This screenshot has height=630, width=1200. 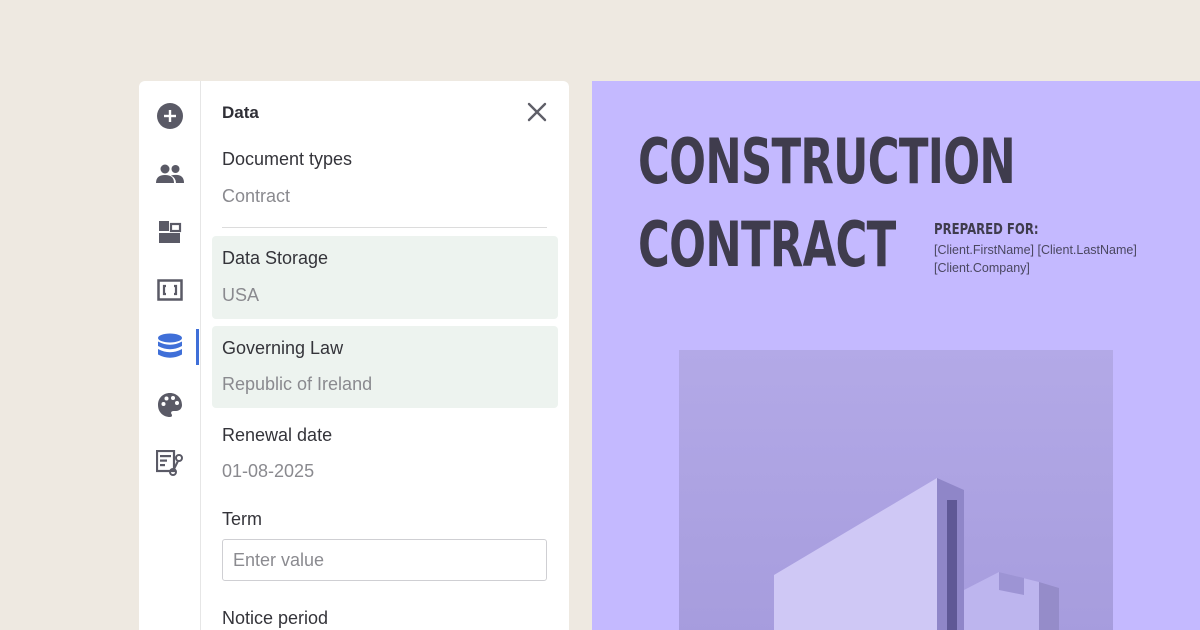 I want to click on term-input, so click(x=384, y=560).